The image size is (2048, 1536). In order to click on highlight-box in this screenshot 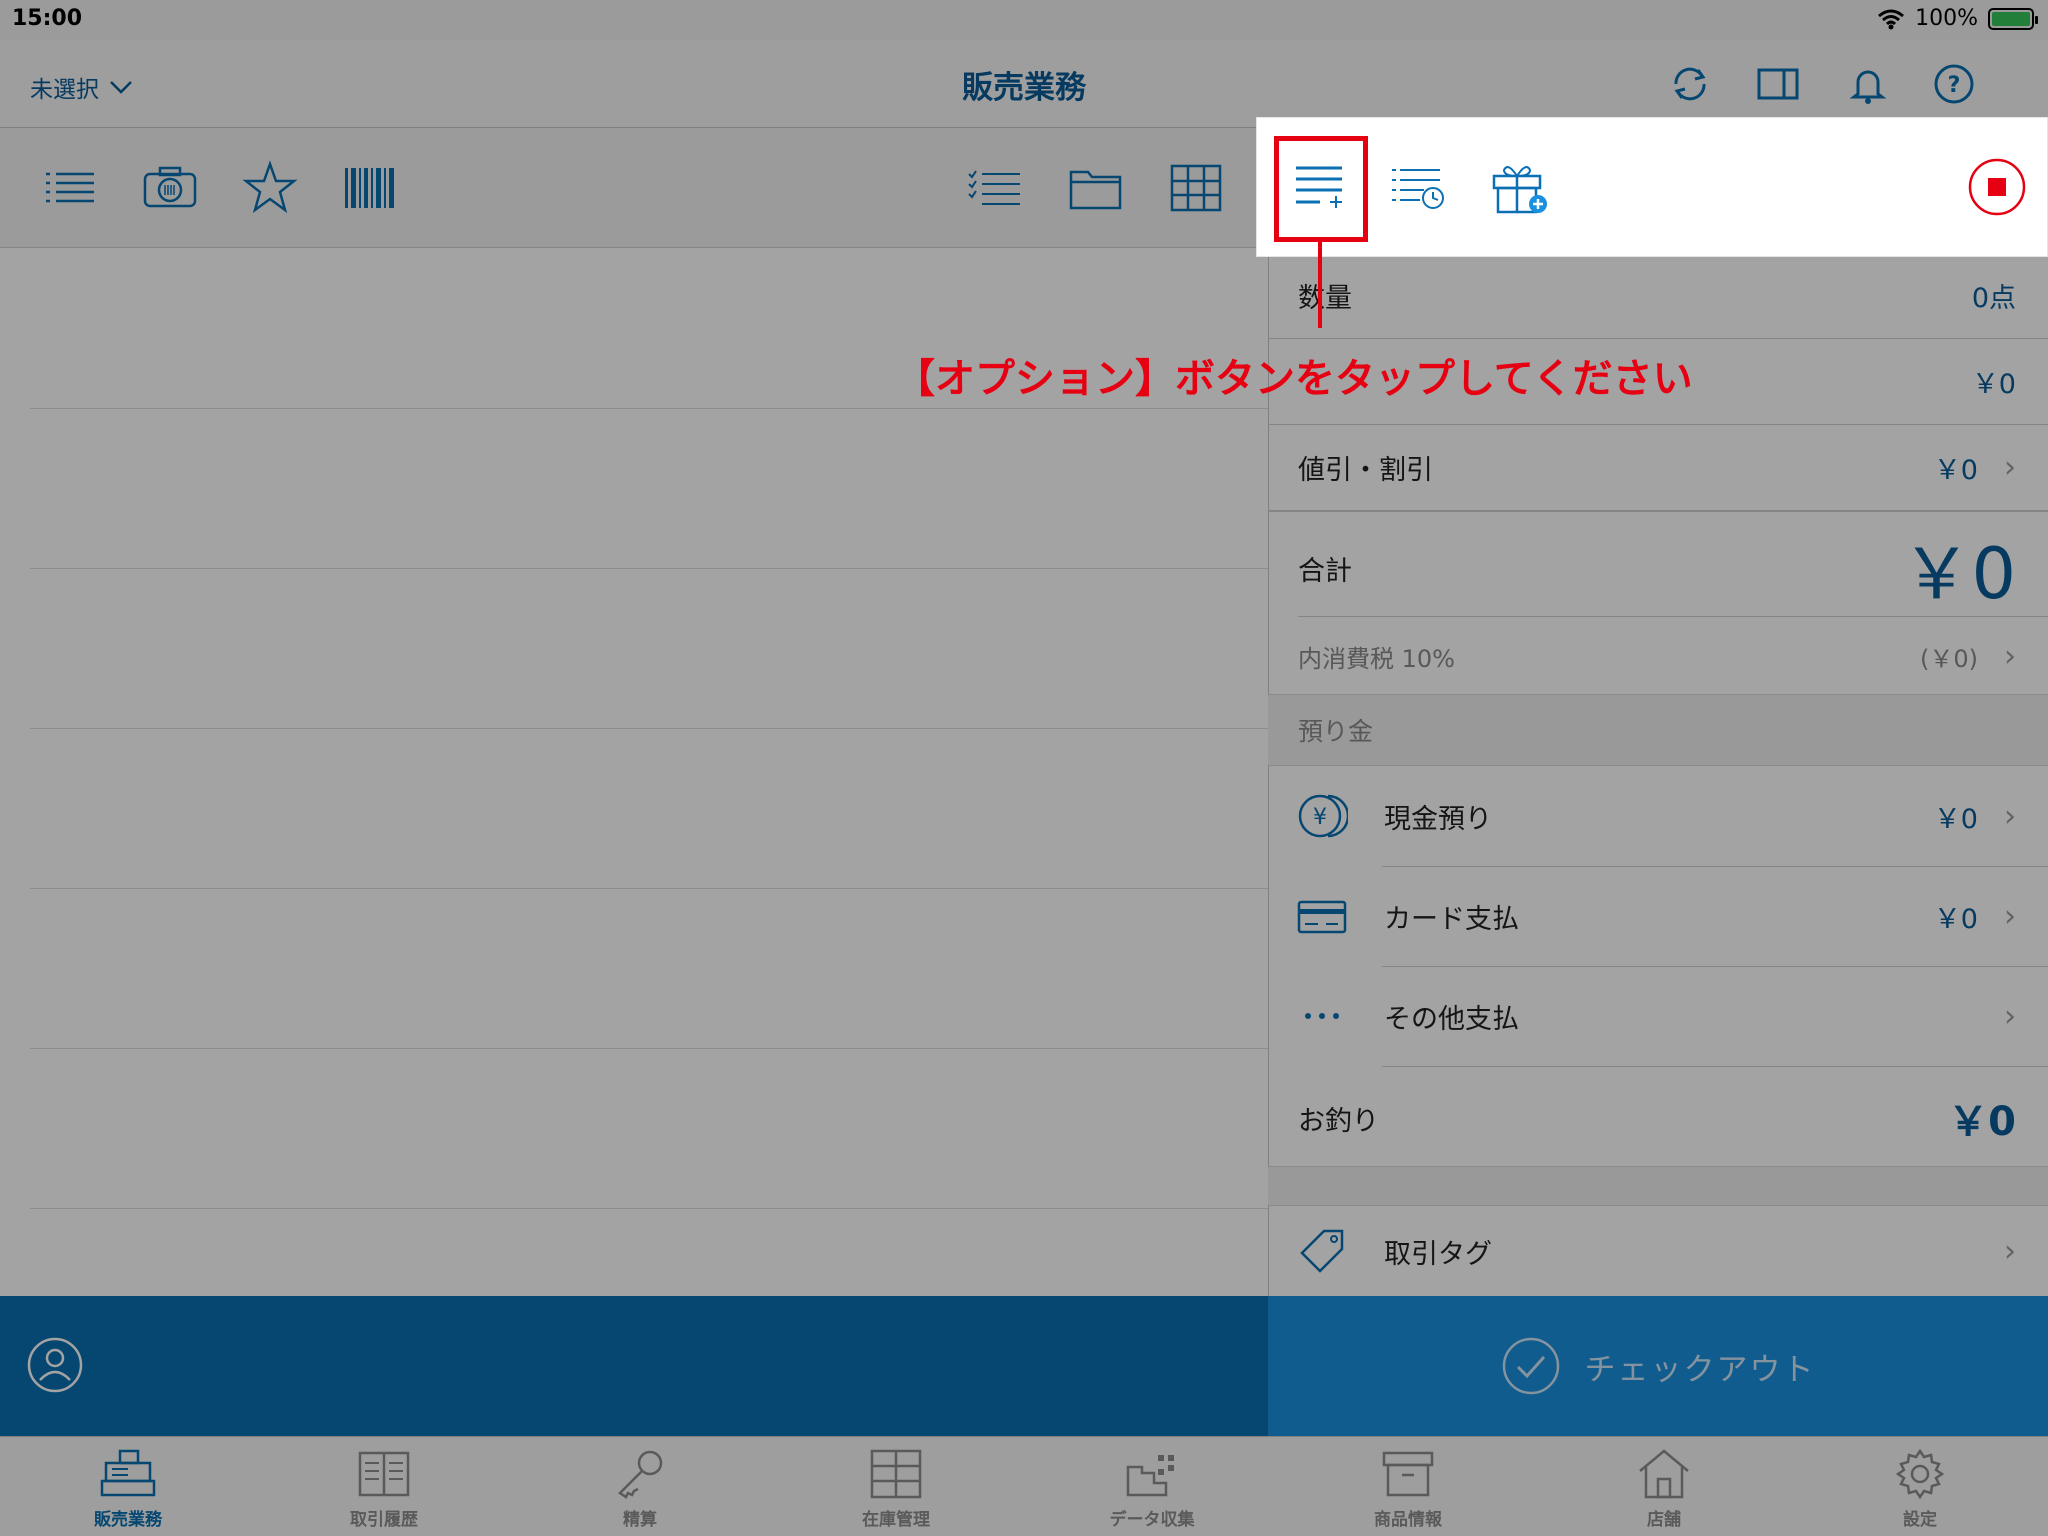, I will do `click(1321, 189)`.